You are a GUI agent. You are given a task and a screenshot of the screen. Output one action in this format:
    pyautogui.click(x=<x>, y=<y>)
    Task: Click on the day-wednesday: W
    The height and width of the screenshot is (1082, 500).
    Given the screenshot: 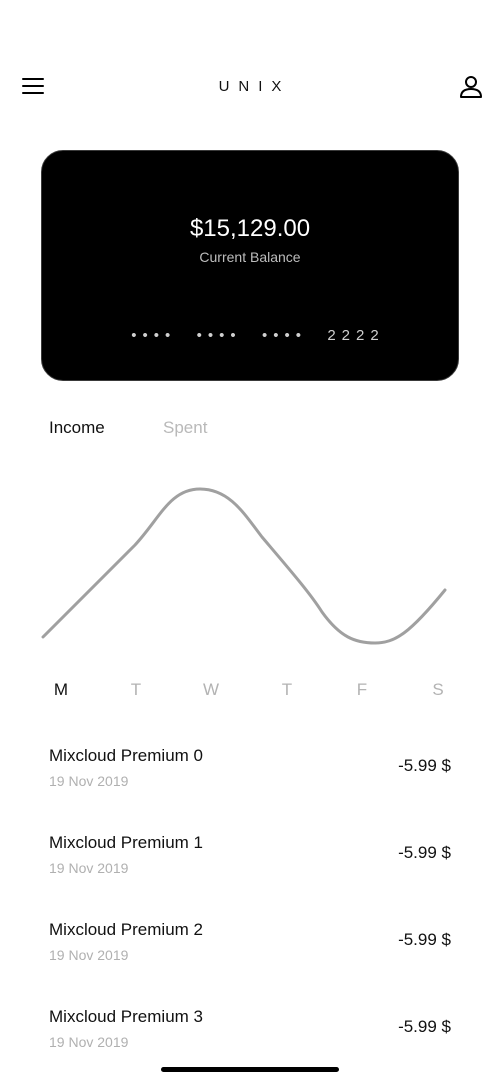 What is the action you would take?
    pyautogui.click(x=211, y=690)
    